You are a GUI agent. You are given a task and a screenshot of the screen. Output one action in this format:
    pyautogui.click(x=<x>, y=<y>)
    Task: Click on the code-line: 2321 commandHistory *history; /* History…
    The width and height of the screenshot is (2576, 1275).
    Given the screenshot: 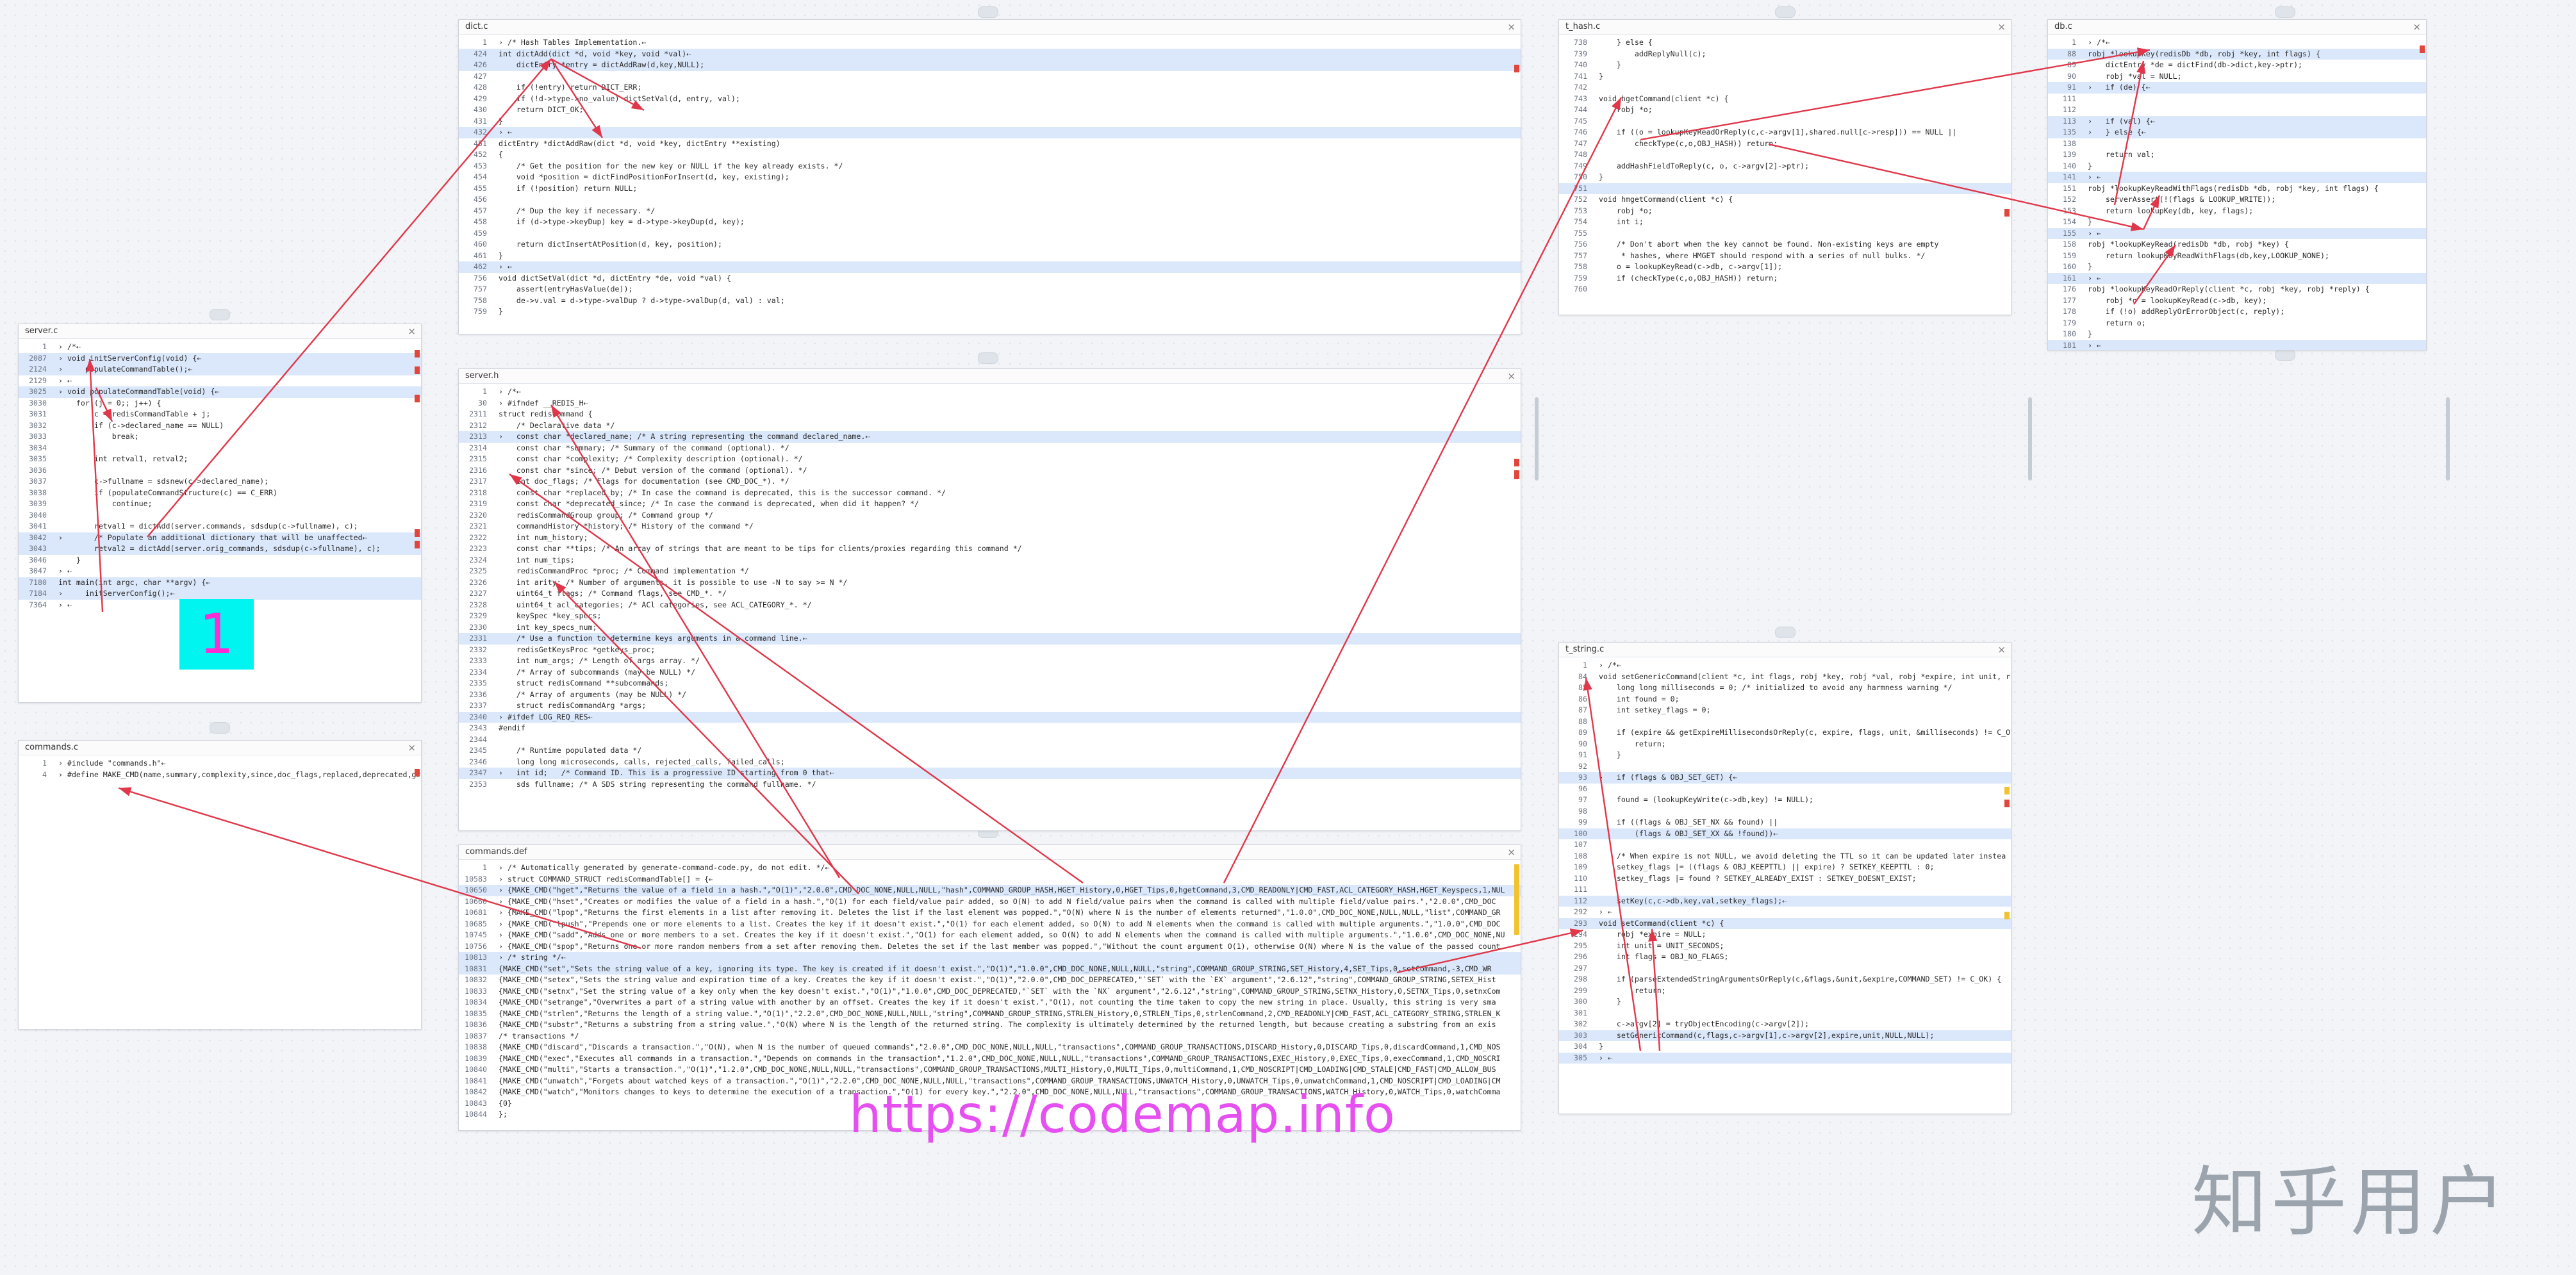 What is the action you would take?
    pyautogui.click(x=990, y=526)
    